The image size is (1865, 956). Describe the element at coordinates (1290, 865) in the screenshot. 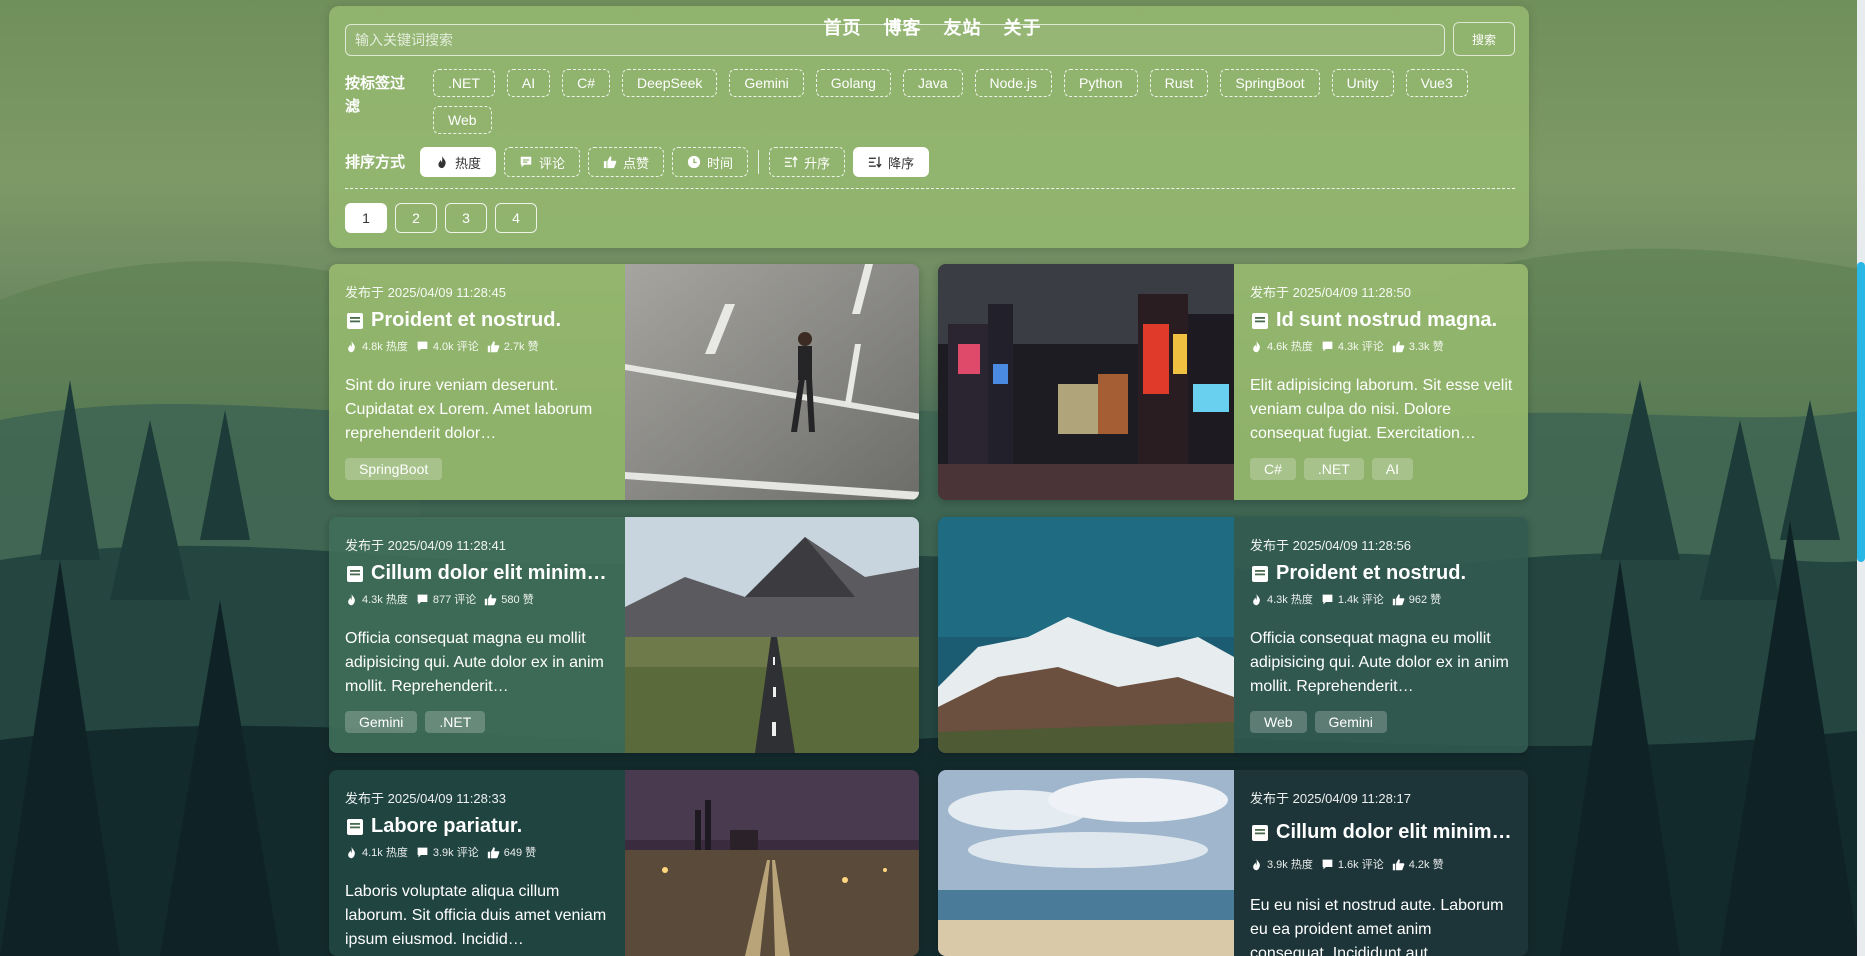

I see `post-heat: 3.9k 热度` at that location.